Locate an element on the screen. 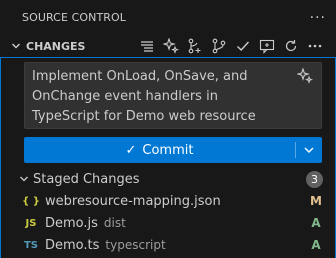 The width and height of the screenshot is (336, 258). pull-request-icon is located at coordinates (266, 46).